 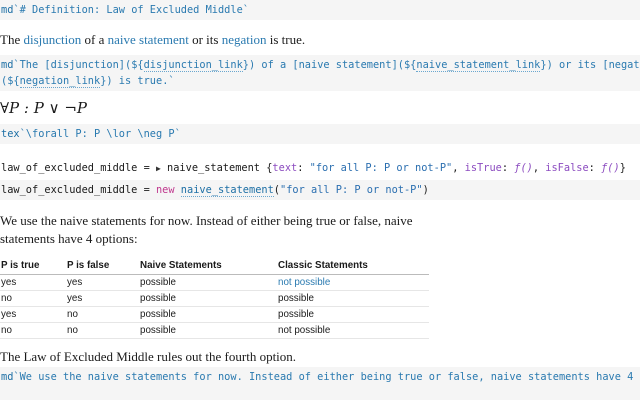 I want to click on code-cell-title: md`# Definition: Law of Excluded Middle`, so click(x=320, y=10).